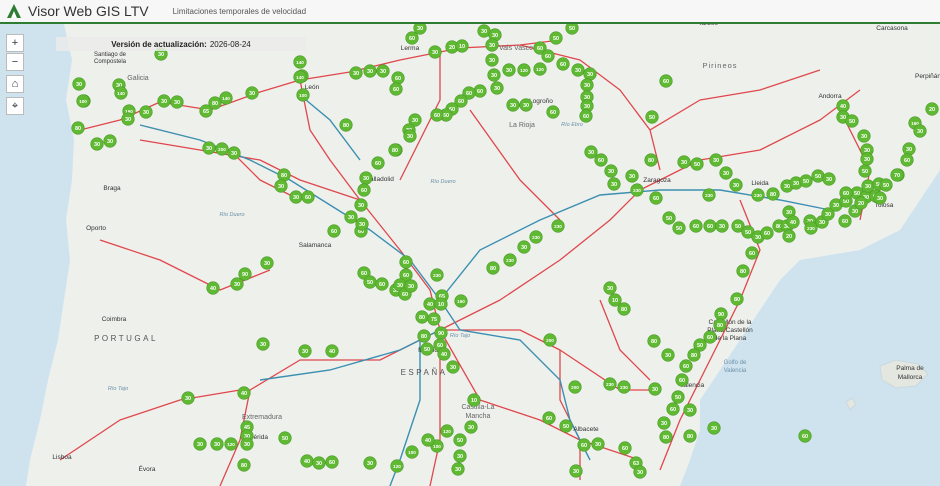 This screenshot has height=486, width=940. What do you see at coordinates (15, 62) in the screenshot?
I see `zoom-out-button: −` at bounding box center [15, 62].